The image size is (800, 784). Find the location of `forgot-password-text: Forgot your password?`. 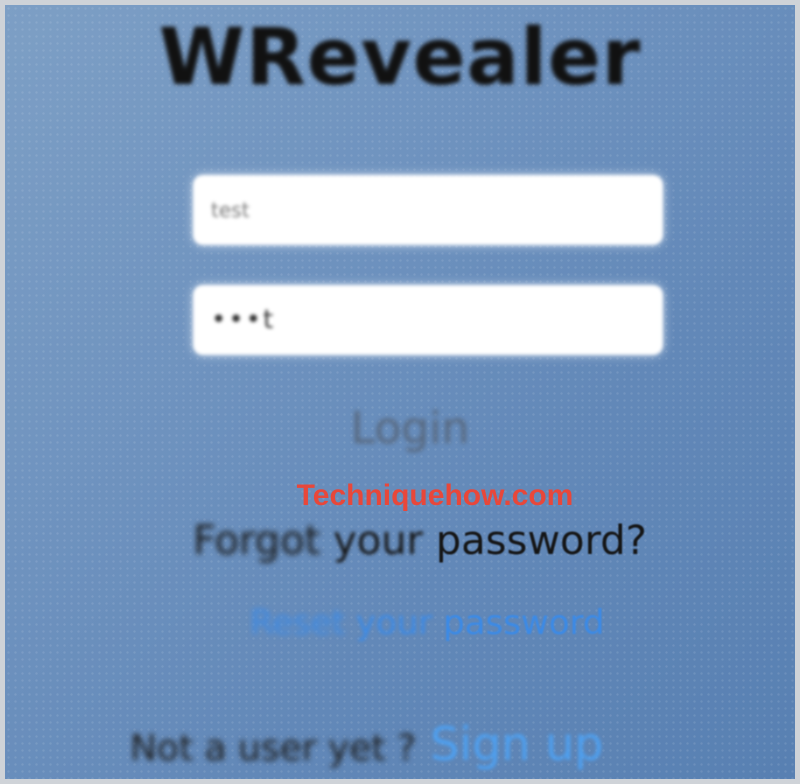

forgot-password-text: Forgot your password? is located at coordinates (420, 541).